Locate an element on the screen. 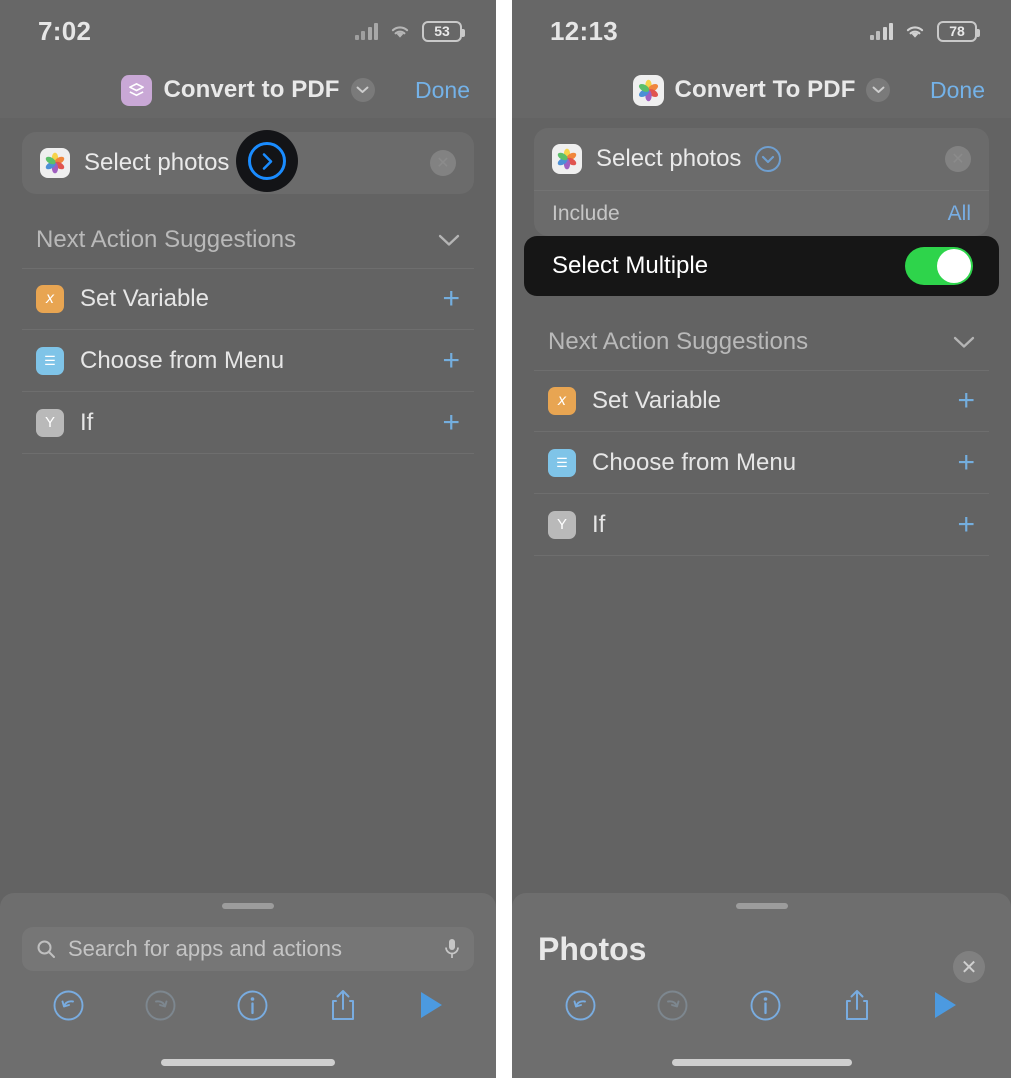 This screenshot has width=1011, height=1078. page-title: Convert to PDF is located at coordinates (251, 89).